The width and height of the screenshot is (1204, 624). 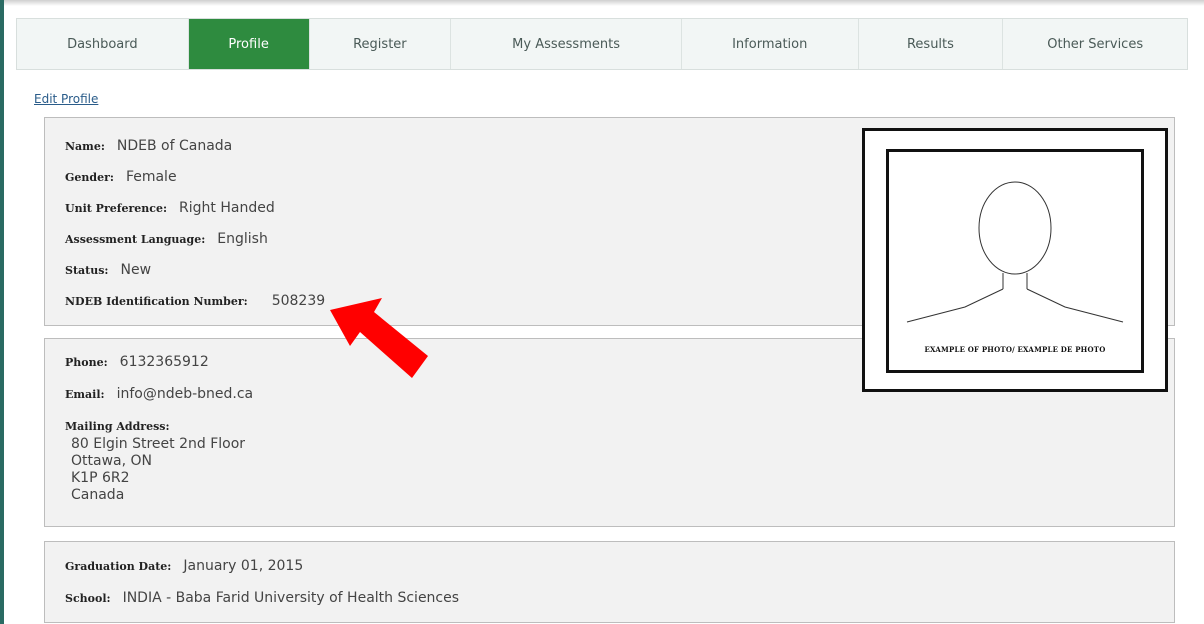 I want to click on status-label: Status:, so click(x=87, y=270).